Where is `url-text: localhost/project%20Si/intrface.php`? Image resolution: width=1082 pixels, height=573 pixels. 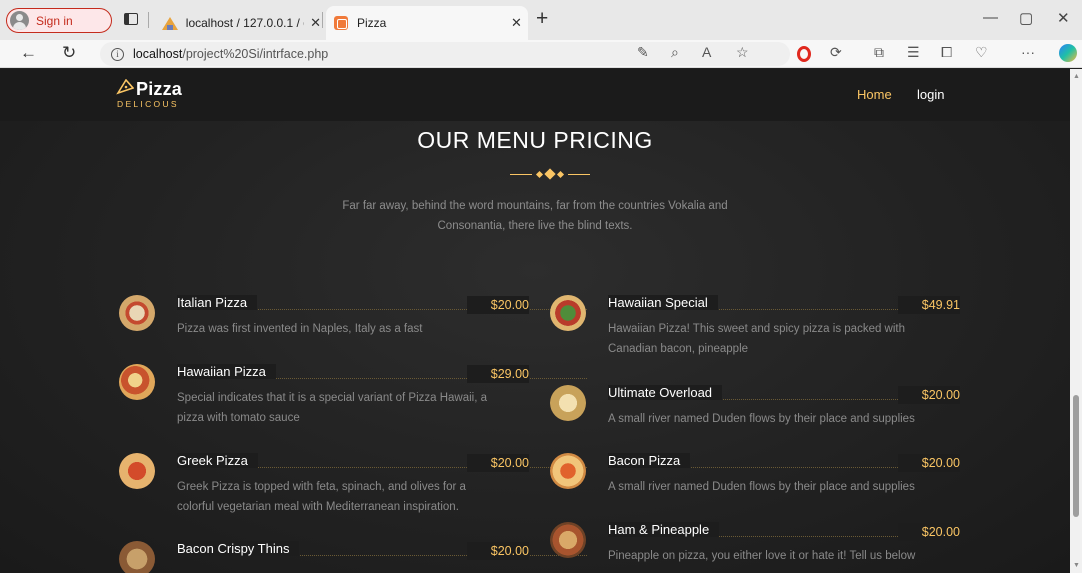
url-text: localhost/project%20Si/intrface.php is located at coordinates (230, 54).